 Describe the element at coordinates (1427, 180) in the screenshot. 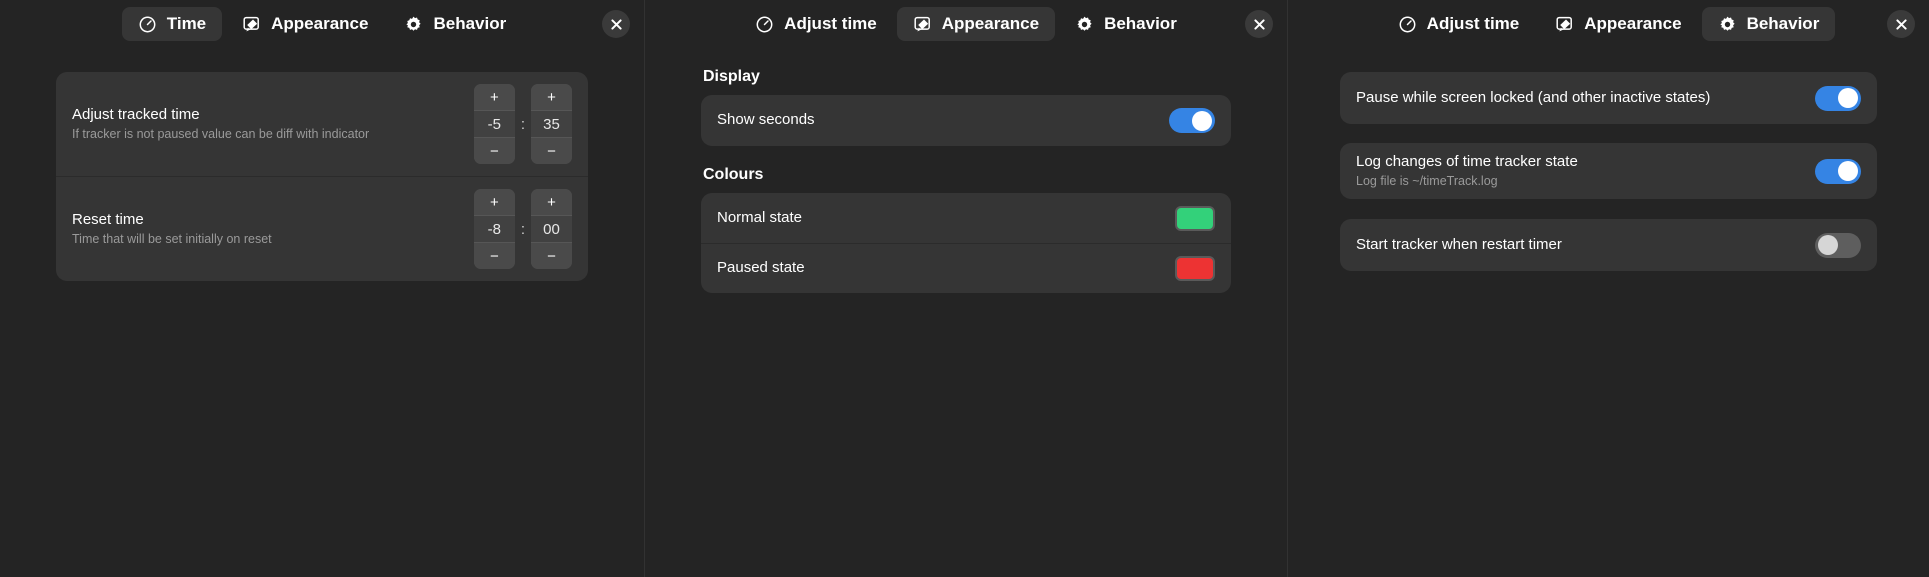

I see `row-subtitle: Log file is ~/timeTrack.log` at that location.